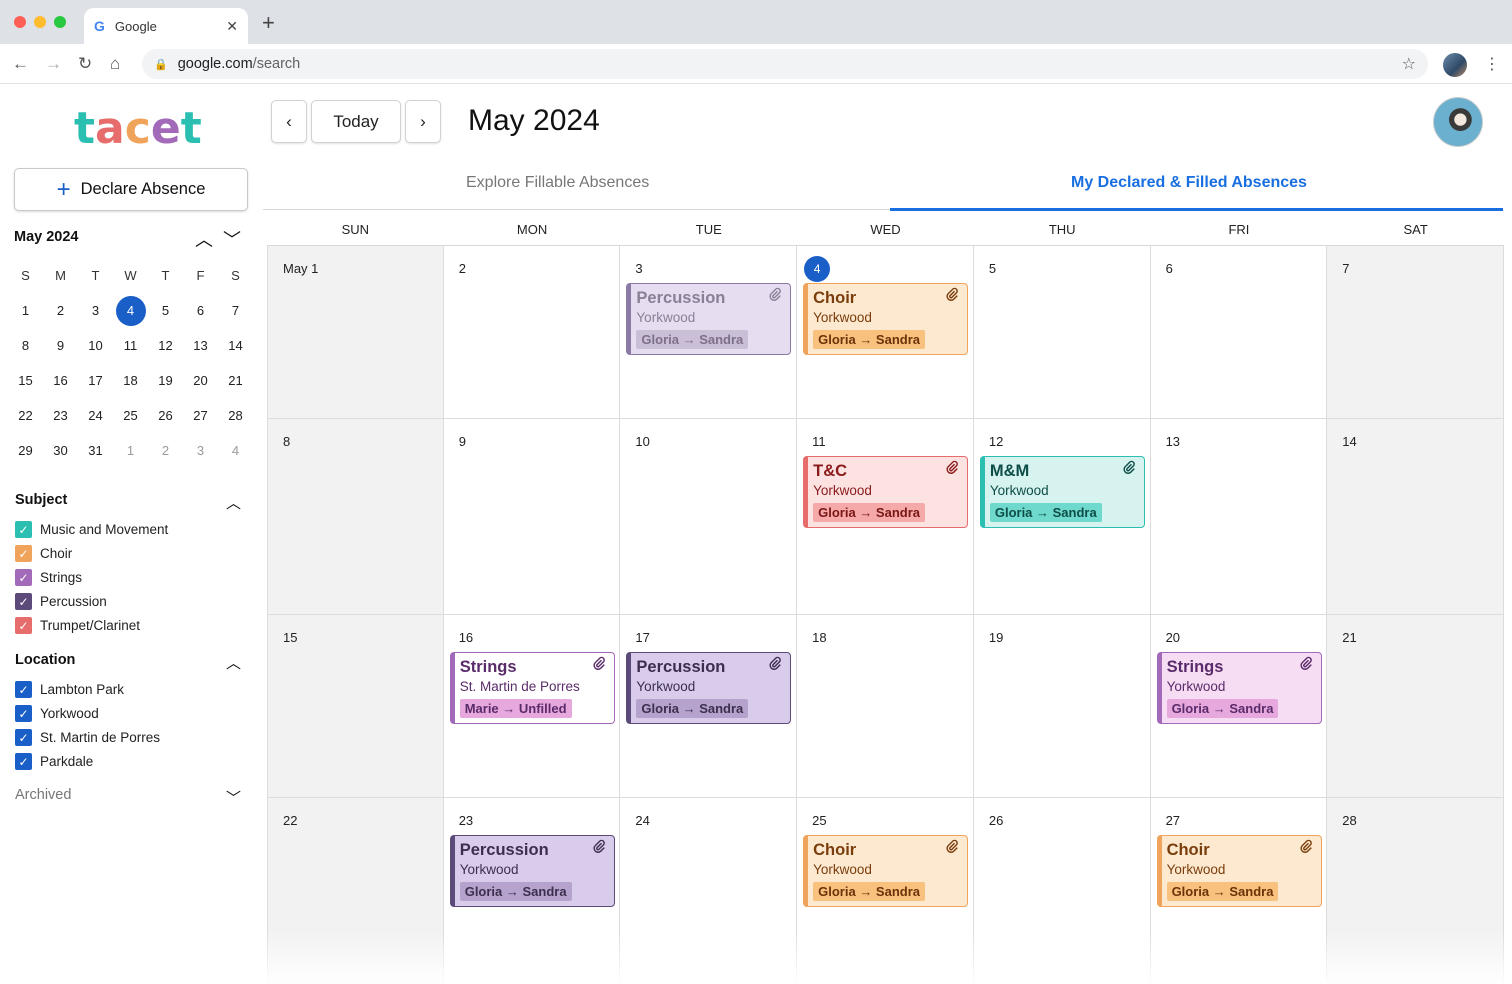  What do you see at coordinates (25, 415) in the screenshot?
I see `mini-calendar-day: 22` at bounding box center [25, 415].